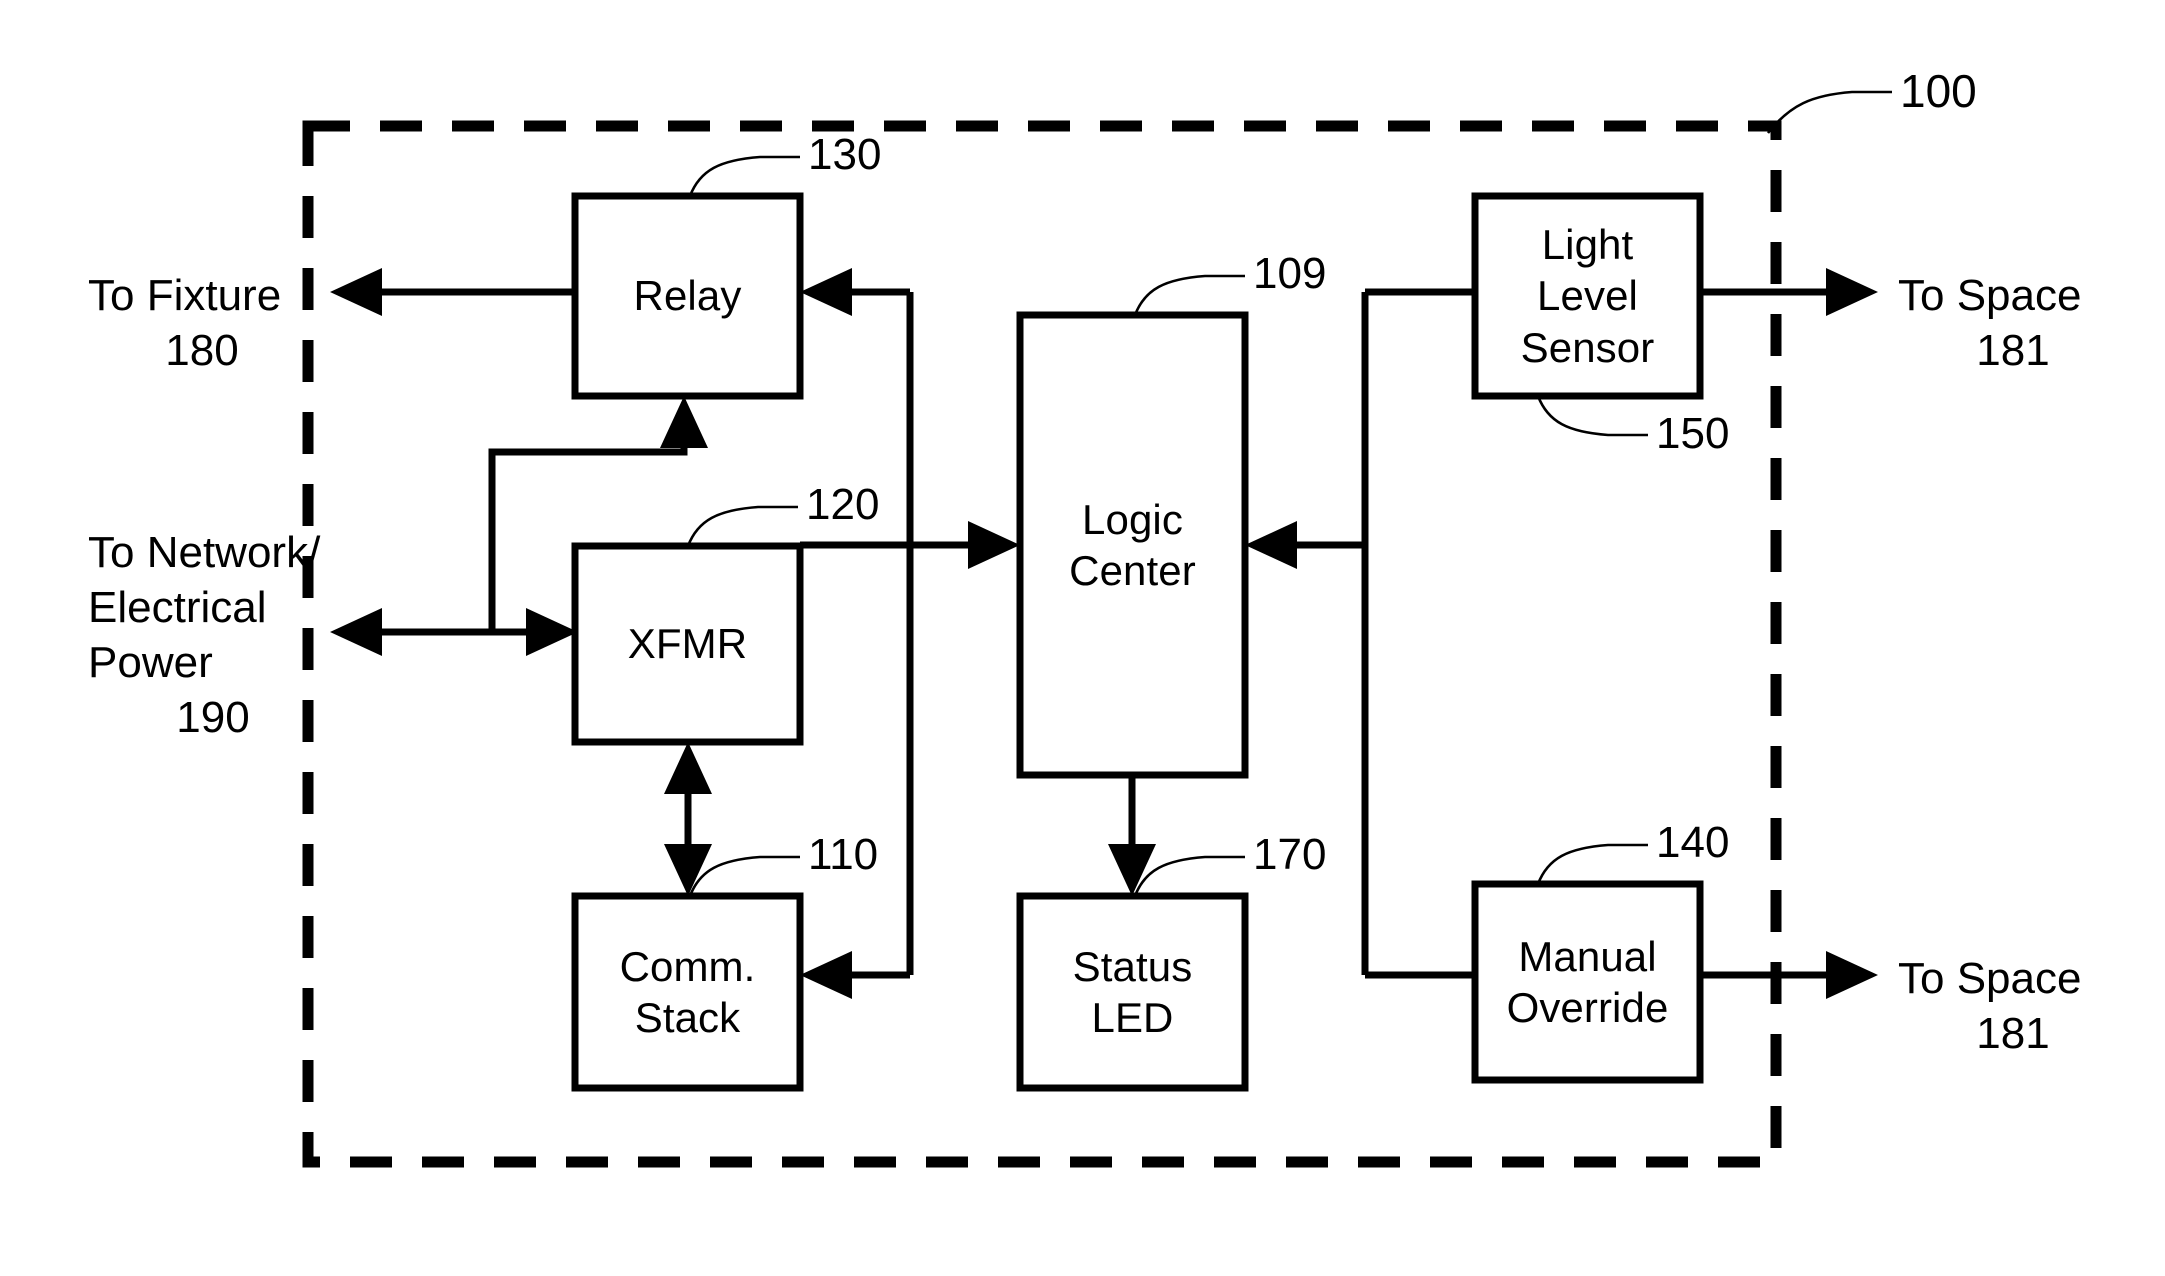  What do you see at coordinates (688, 870) in the screenshot?
I see `arrowhead-comm-down` at bounding box center [688, 870].